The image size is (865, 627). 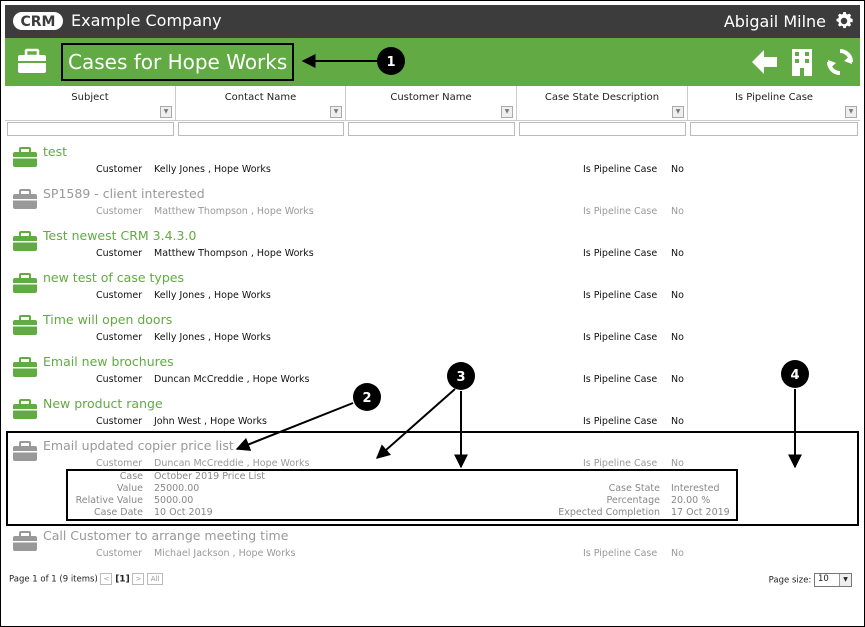 What do you see at coordinates (402, 495) in the screenshot?
I see `details-highlight` at bounding box center [402, 495].